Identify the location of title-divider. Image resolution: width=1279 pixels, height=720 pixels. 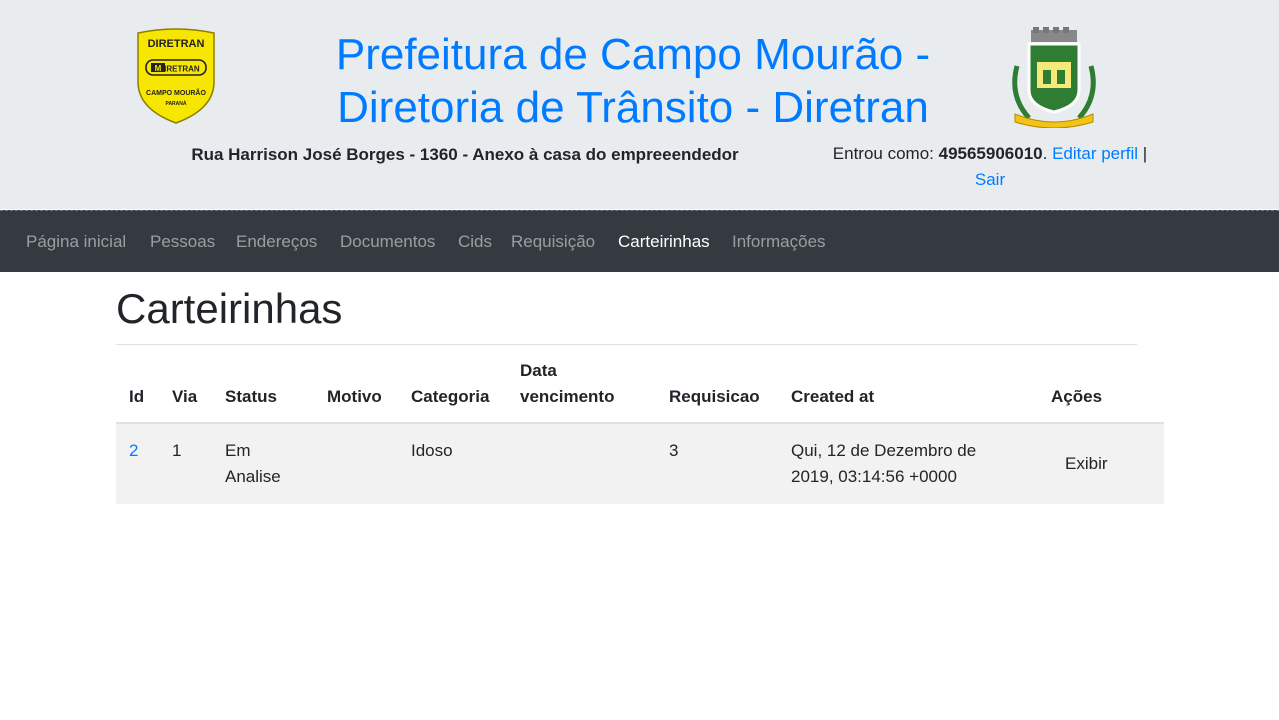
(626, 344).